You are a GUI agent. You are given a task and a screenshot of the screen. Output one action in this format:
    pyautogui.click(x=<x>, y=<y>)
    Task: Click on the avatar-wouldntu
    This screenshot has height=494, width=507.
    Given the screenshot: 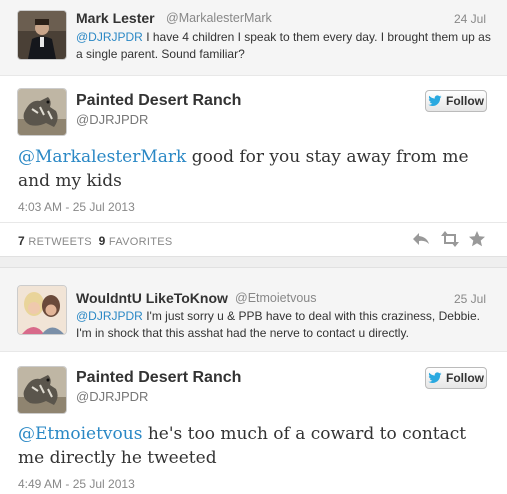 What is the action you would take?
    pyautogui.click(x=42, y=310)
    